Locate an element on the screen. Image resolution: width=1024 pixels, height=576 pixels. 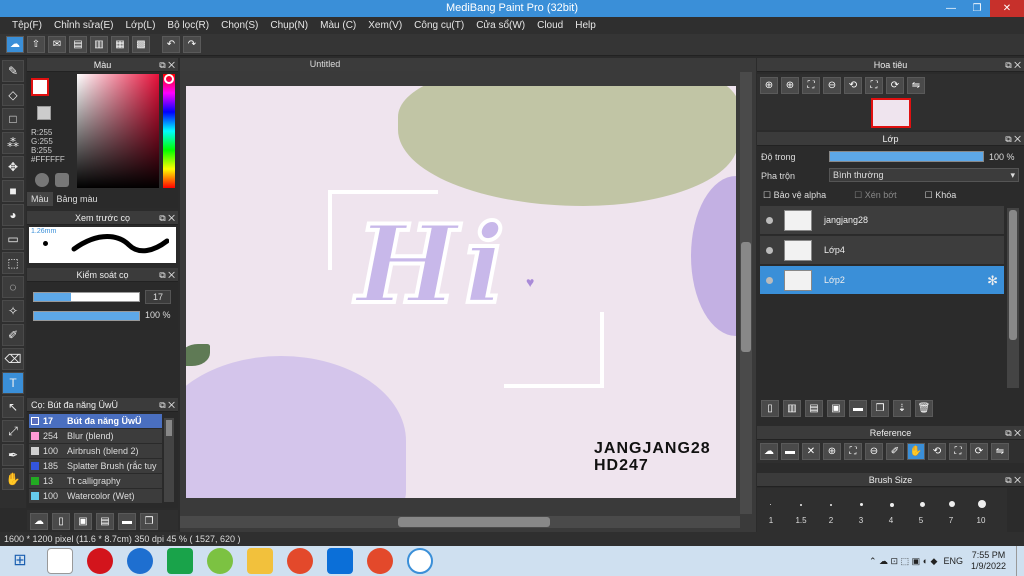
horizontal-scrollbar is located at coordinates (460, 522).